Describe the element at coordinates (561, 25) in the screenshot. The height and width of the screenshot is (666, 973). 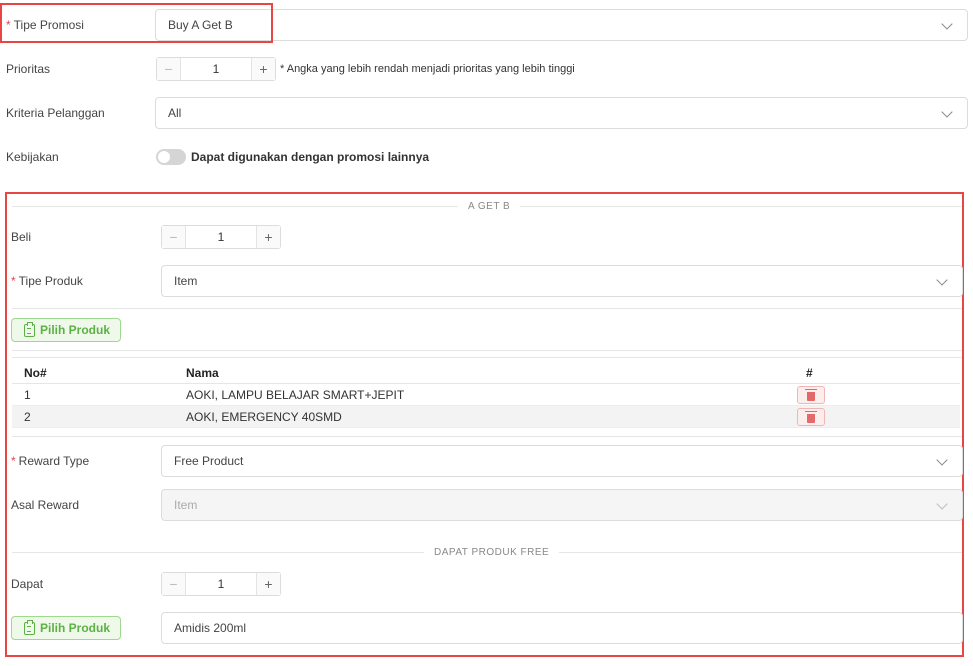
I see `tipe-promosi-select: Buy A Get B` at that location.